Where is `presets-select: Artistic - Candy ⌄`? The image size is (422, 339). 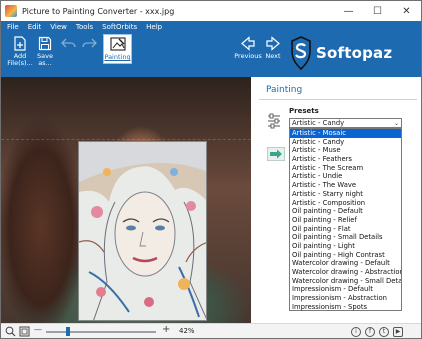 presets-select: Artistic - Candy ⌄ is located at coordinates (345, 123).